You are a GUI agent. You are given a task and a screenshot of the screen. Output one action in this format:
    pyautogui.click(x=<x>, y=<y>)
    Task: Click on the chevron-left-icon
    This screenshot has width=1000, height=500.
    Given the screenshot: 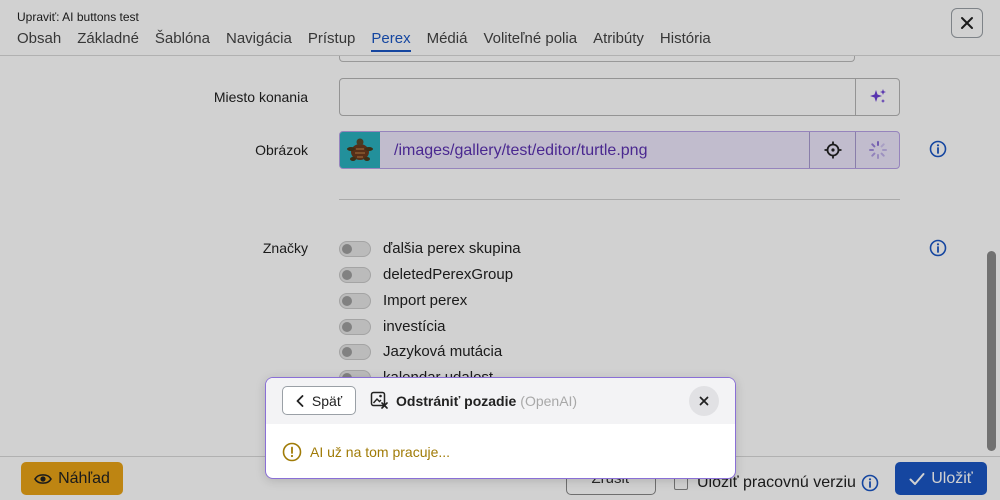 What is the action you would take?
    pyautogui.click(x=300, y=400)
    